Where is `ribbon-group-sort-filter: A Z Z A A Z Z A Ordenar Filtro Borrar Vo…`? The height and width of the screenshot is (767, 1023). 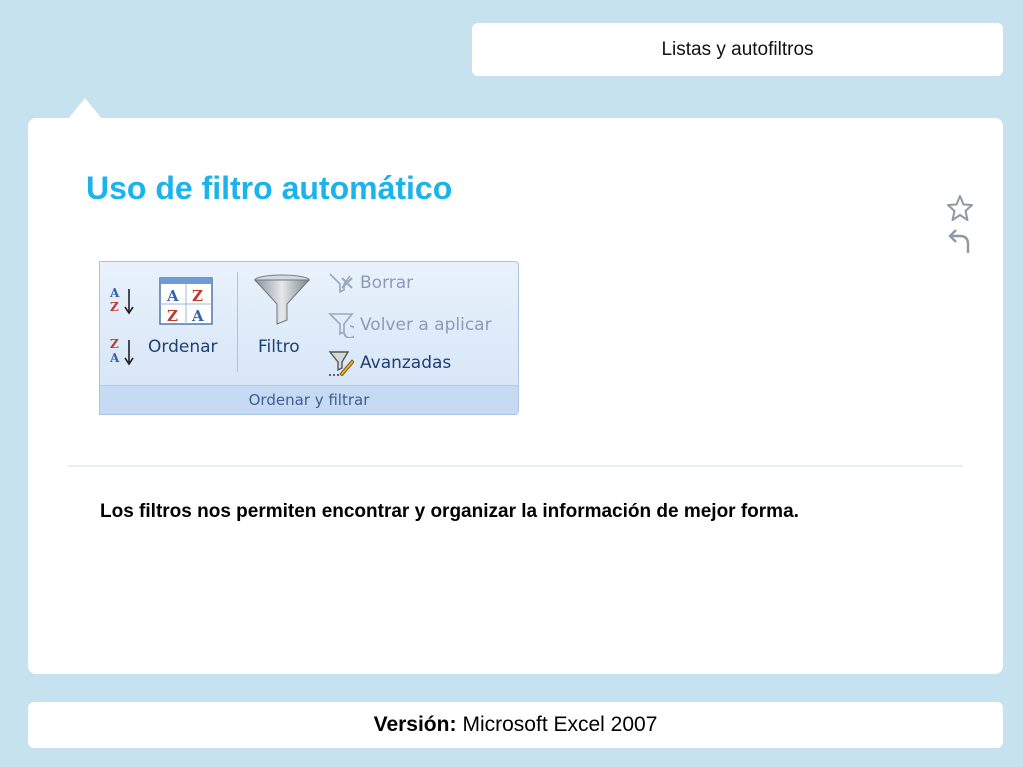
ribbon-group-sort-filter: A Z Z A A Z Z A Ordenar Filtro Borrar Vo… is located at coordinates (309, 338).